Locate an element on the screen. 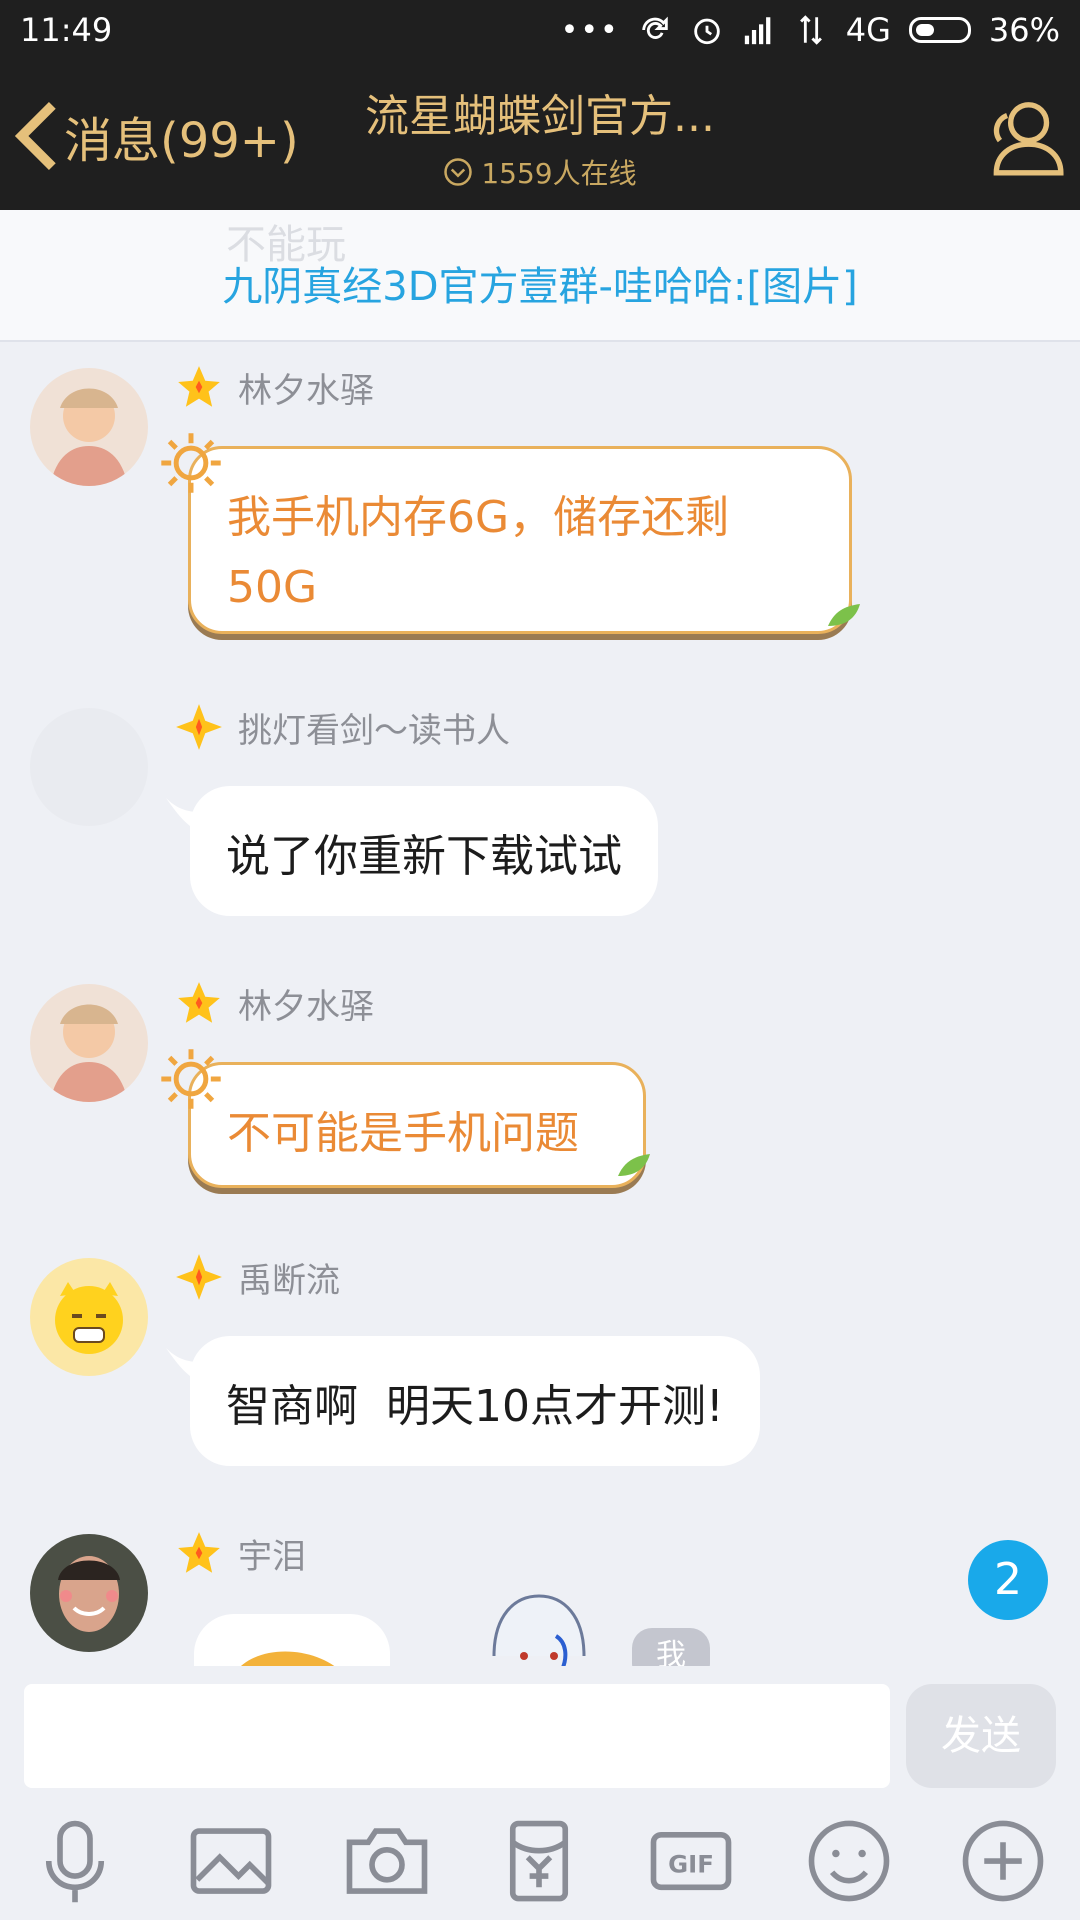  camera-icon is located at coordinates (387, 1861).